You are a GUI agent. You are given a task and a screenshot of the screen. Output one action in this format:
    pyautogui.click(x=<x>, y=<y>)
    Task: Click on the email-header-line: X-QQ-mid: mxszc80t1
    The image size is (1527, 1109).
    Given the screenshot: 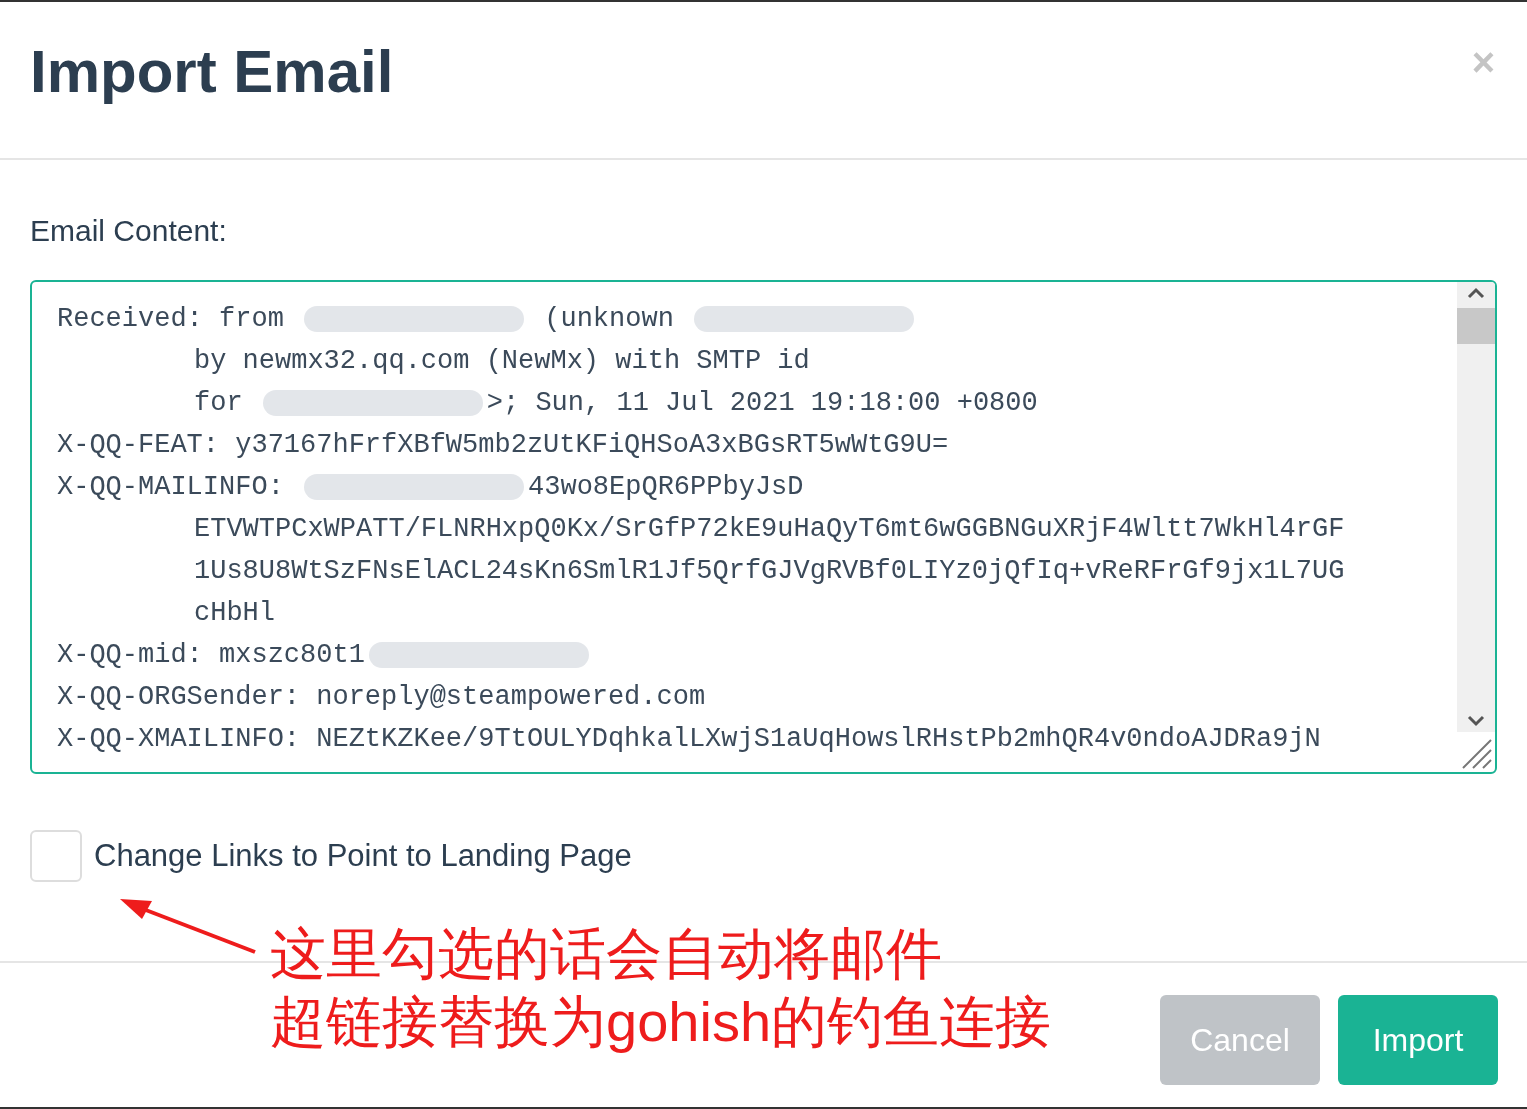 What is the action you would take?
    pyautogui.click(x=757, y=655)
    